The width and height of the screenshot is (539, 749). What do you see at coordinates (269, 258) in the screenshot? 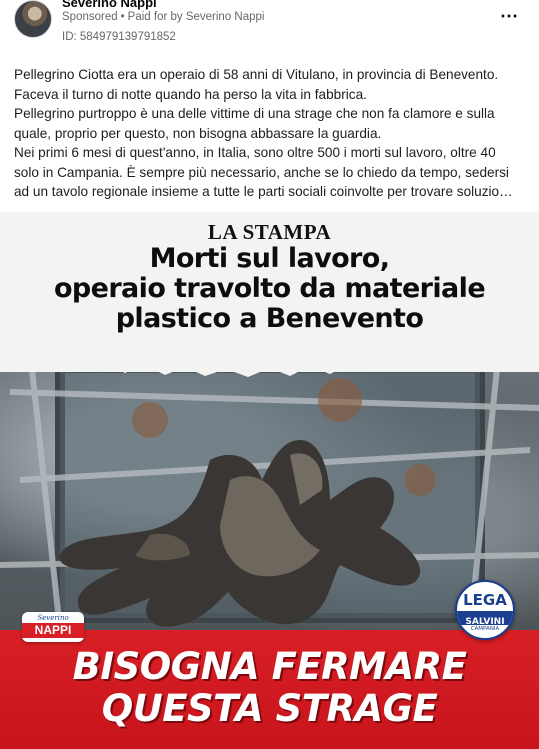
I see `headline-line: Morti sul lavoro,` at bounding box center [269, 258].